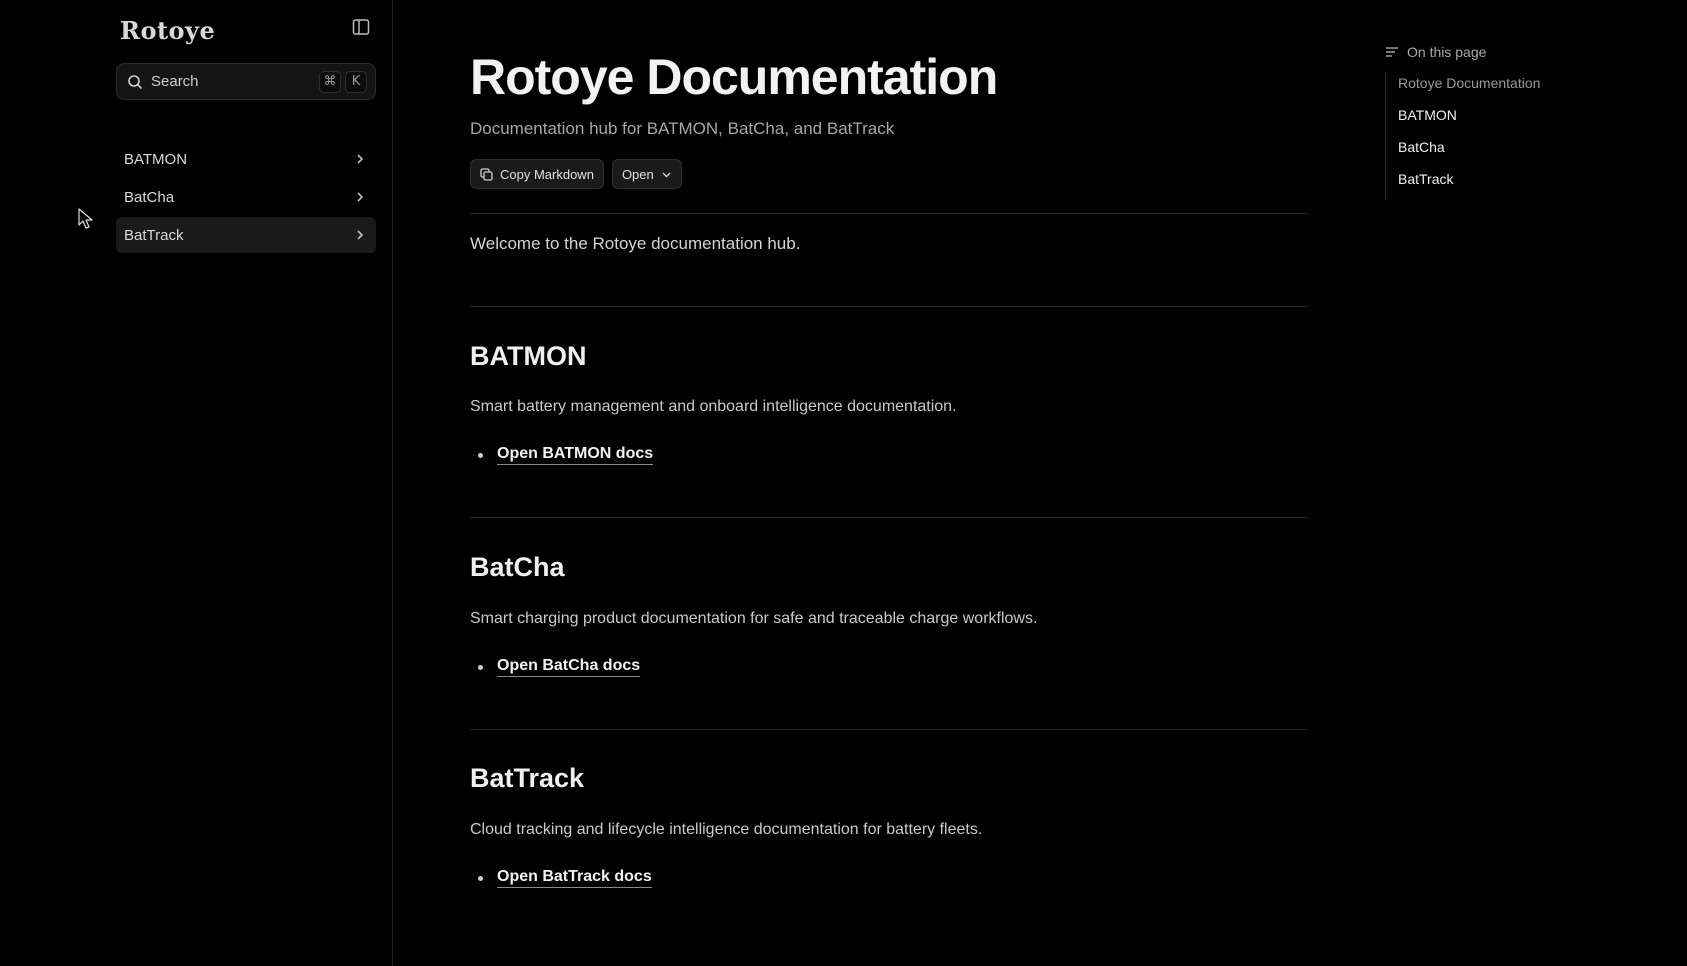 The image size is (1687, 966). What do you see at coordinates (1521, 184) in the screenshot?
I see `toc-link-battrack: BatTrack` at bounding box center [1521, 184].